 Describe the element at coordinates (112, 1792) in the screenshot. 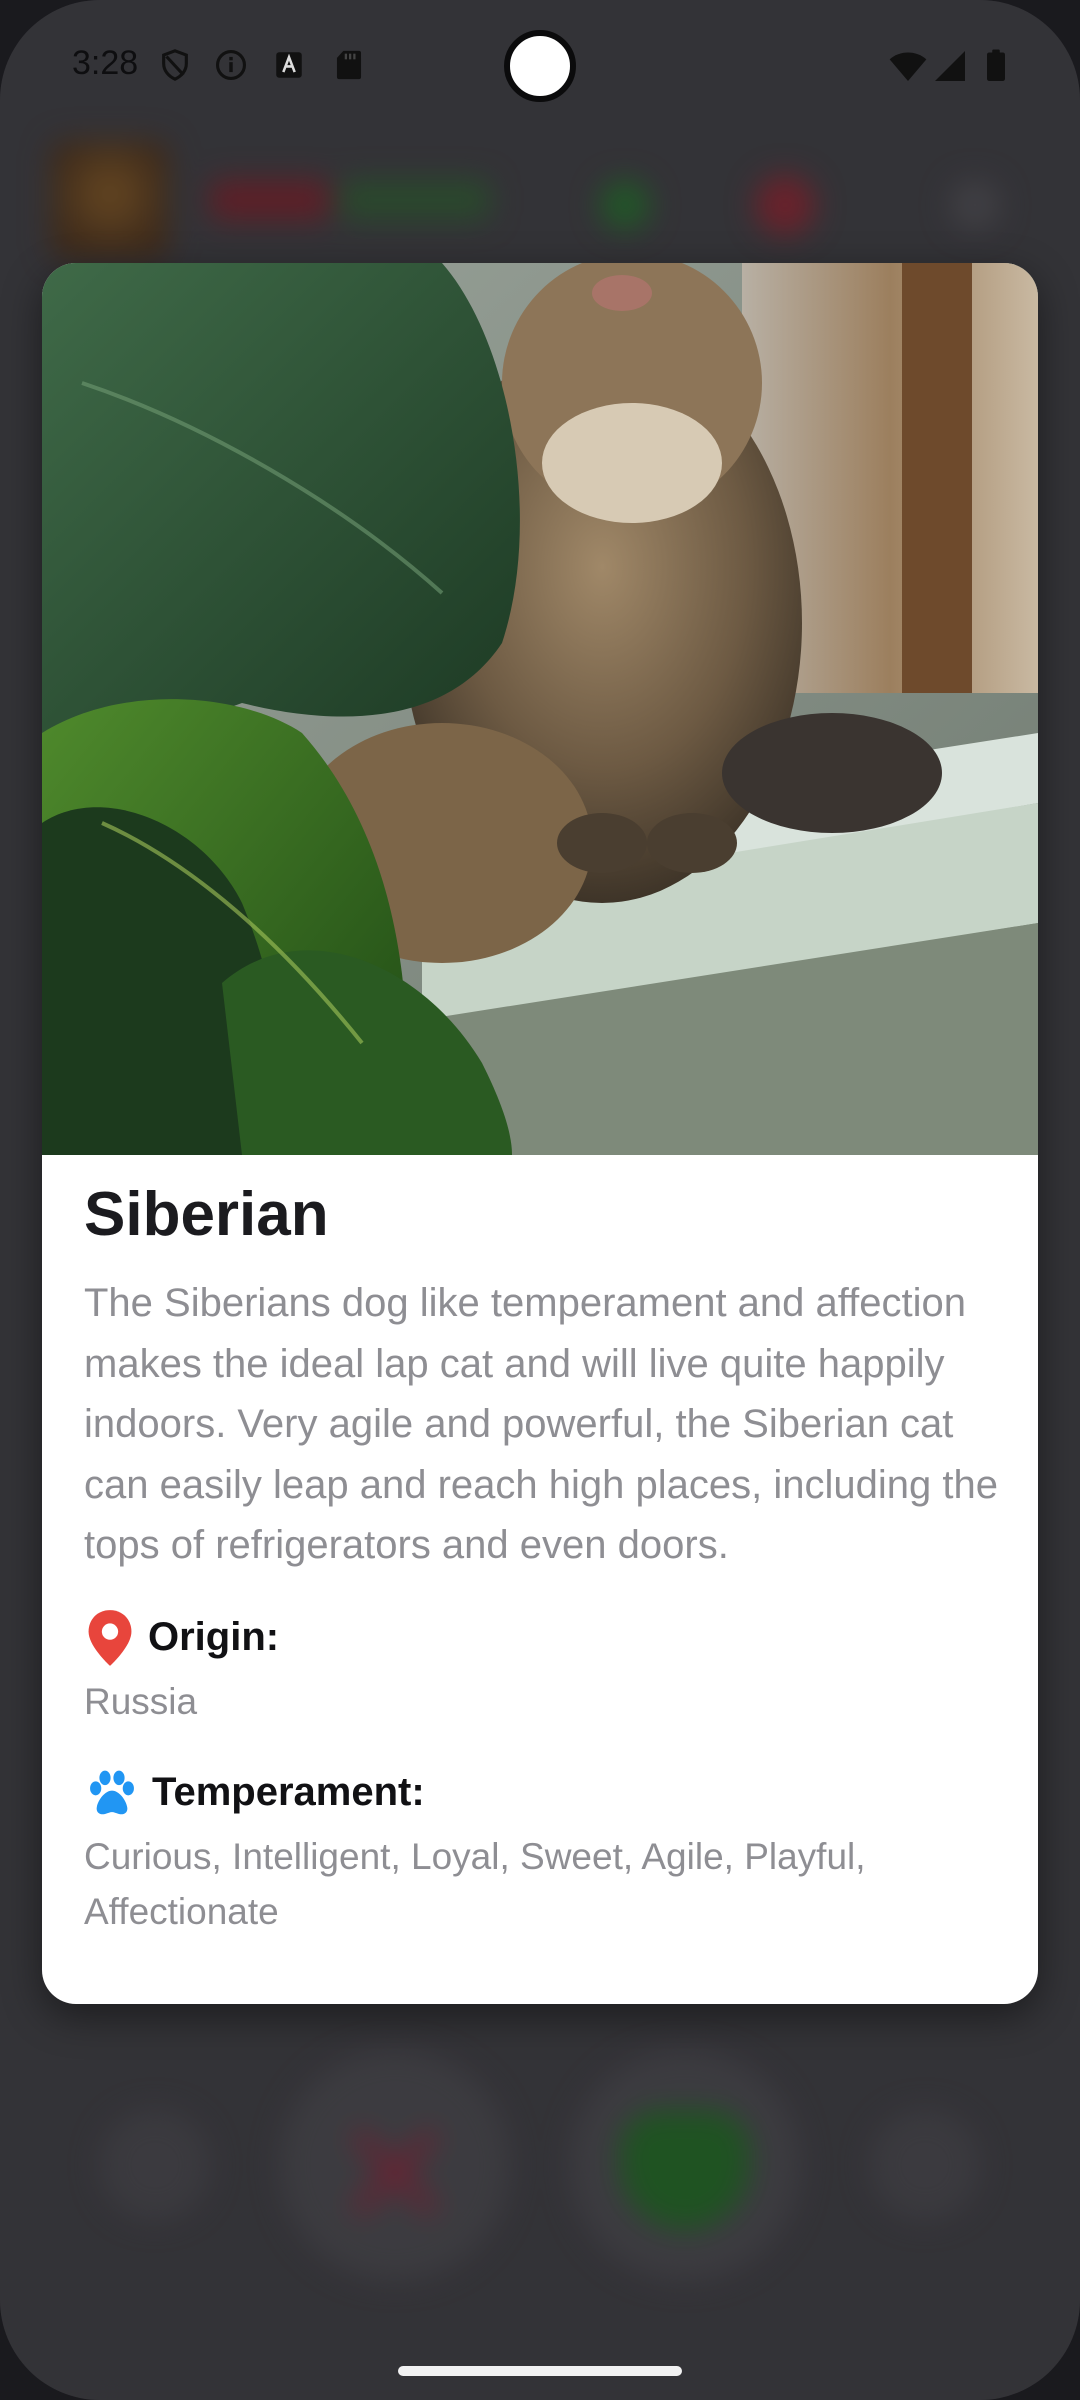

I see `paw-icon` at that location.